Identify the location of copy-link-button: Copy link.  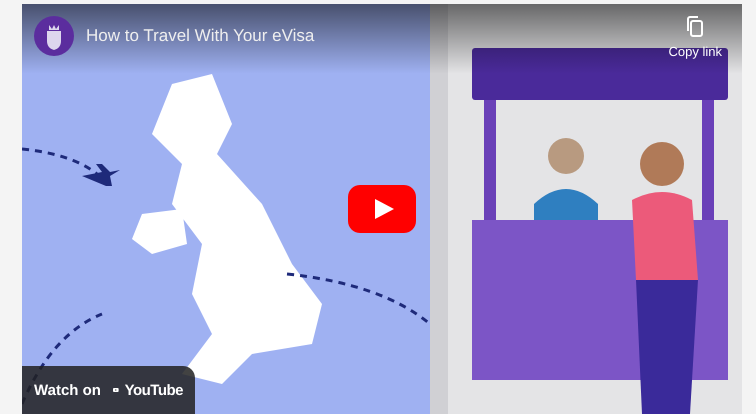
(695, 37).